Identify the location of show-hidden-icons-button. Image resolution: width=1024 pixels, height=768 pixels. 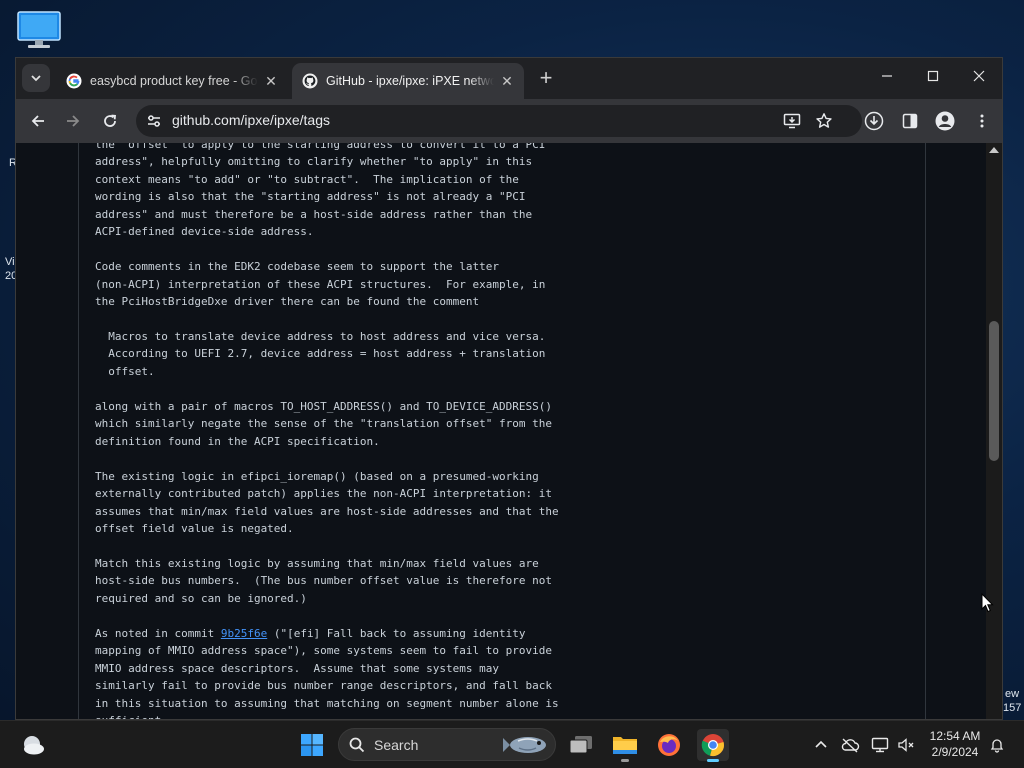
(821, 745).